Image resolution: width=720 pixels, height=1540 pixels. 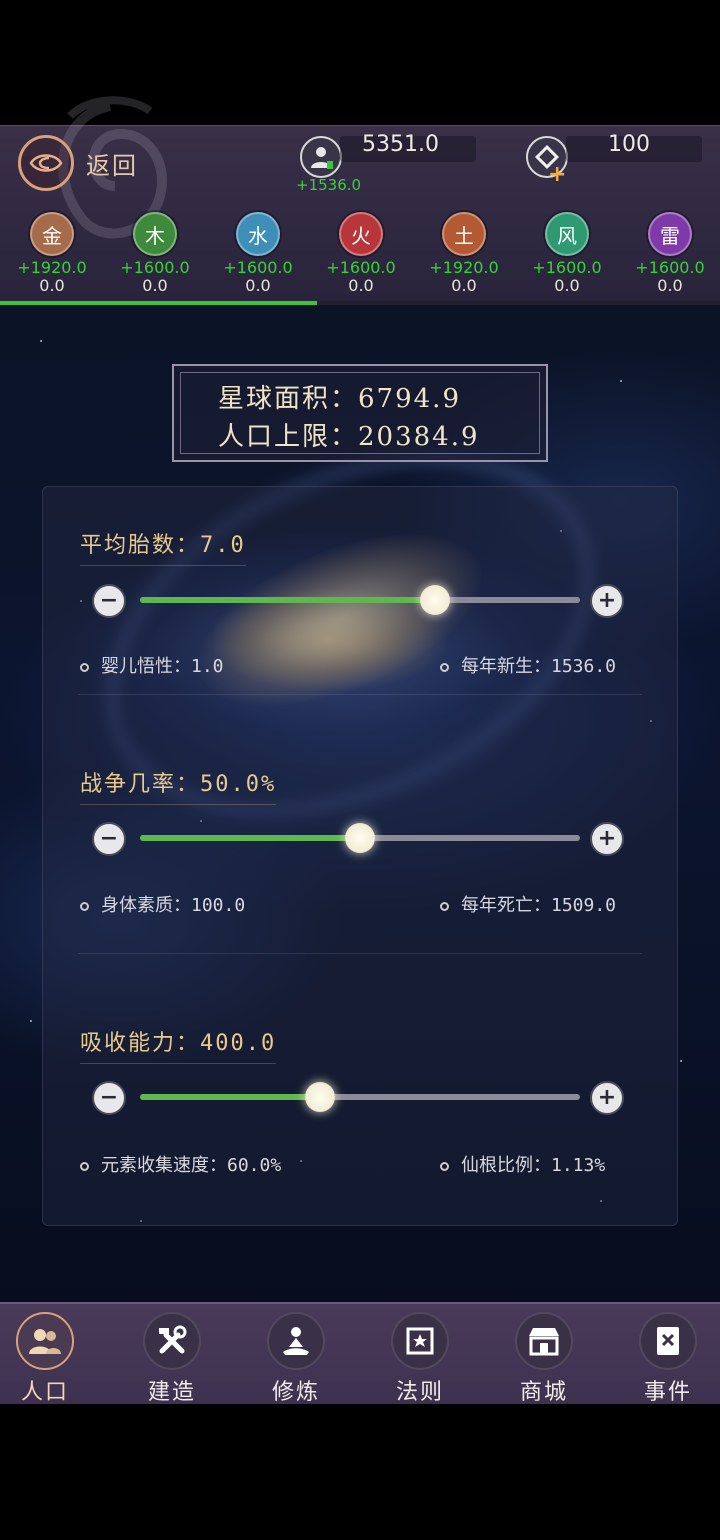 What do you see at coordinates (567, 234) in the screenshot?
I see `wind-icon: 风` at bounding box center [567, 234].